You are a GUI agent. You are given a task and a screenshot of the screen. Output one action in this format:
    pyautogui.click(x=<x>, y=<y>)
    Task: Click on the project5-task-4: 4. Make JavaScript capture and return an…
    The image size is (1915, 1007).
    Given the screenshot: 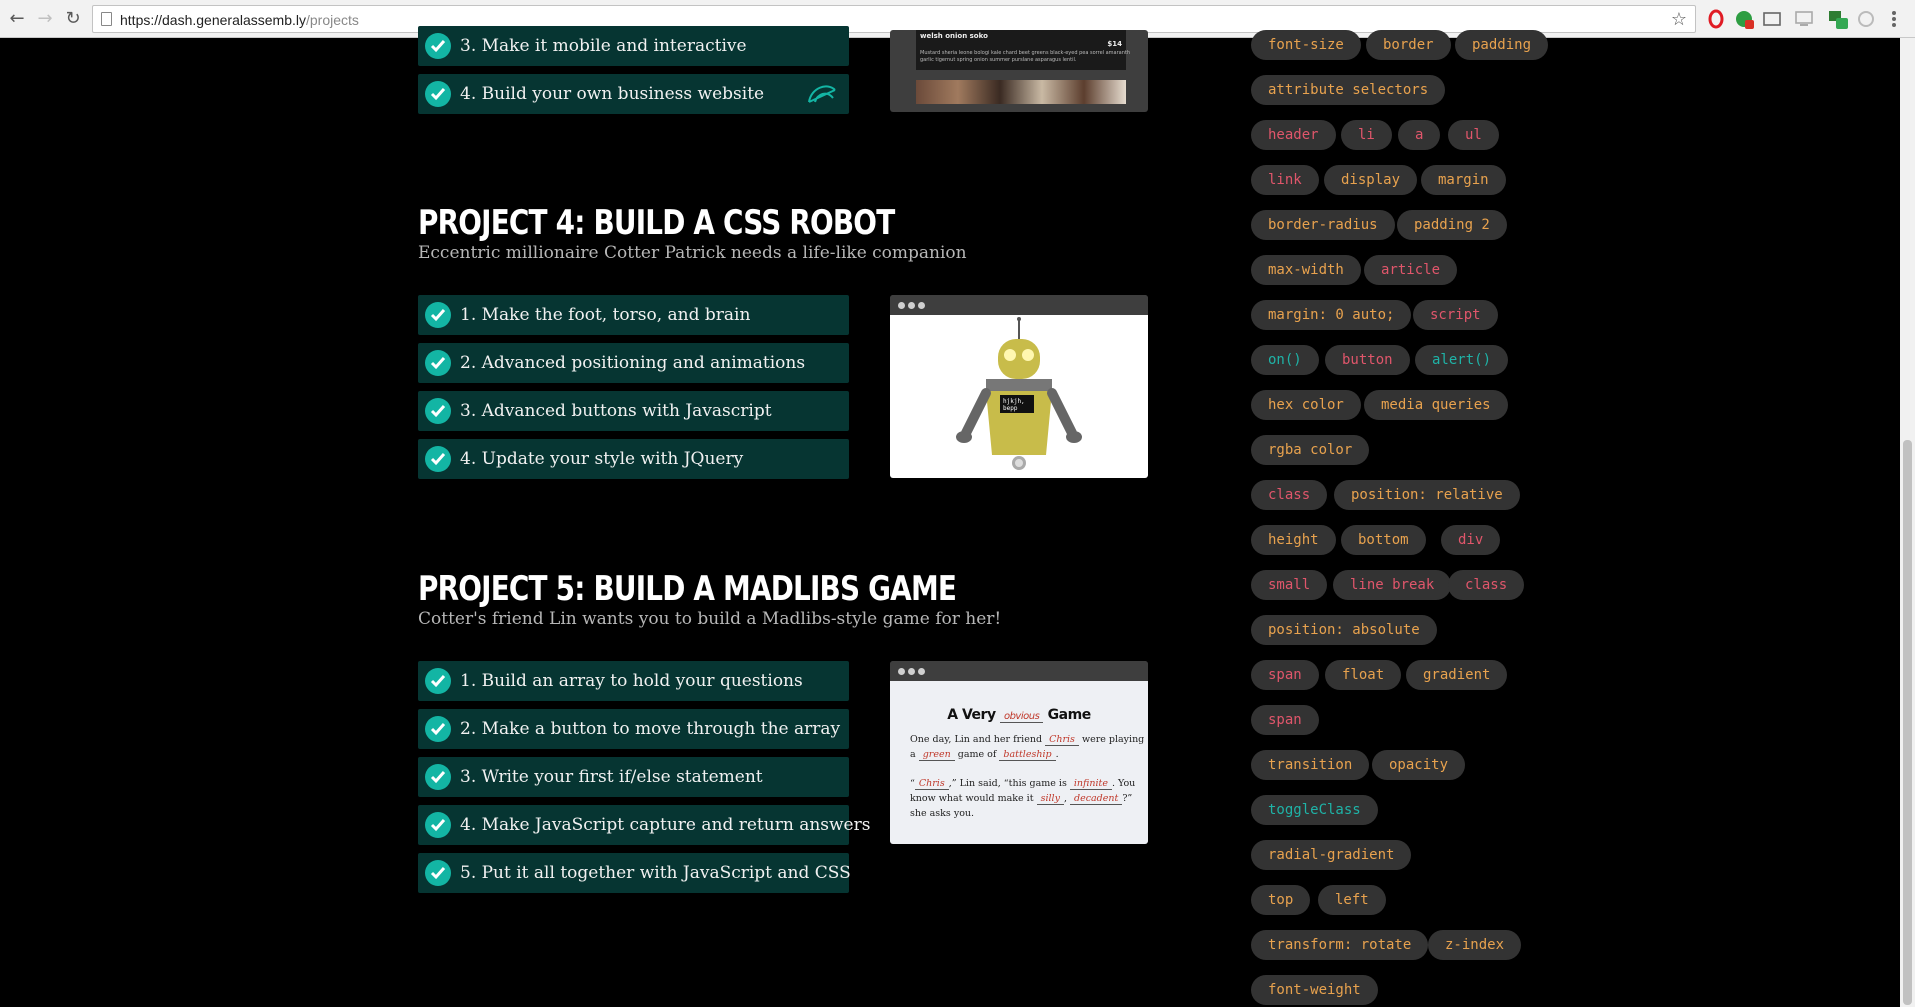 What is the action you would take?
    pyautogui.click(x=644, y=825)
    